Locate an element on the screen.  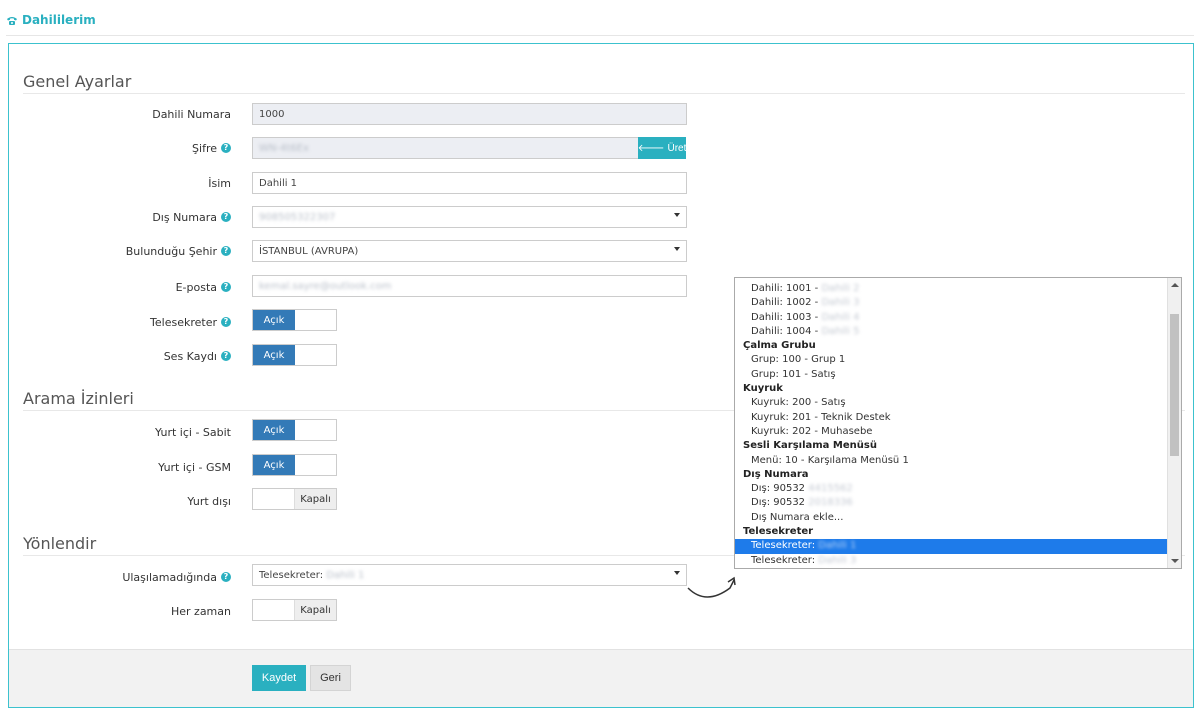
city-label-text: Bulunduğu Şehir is located at coordinates (171, 251).